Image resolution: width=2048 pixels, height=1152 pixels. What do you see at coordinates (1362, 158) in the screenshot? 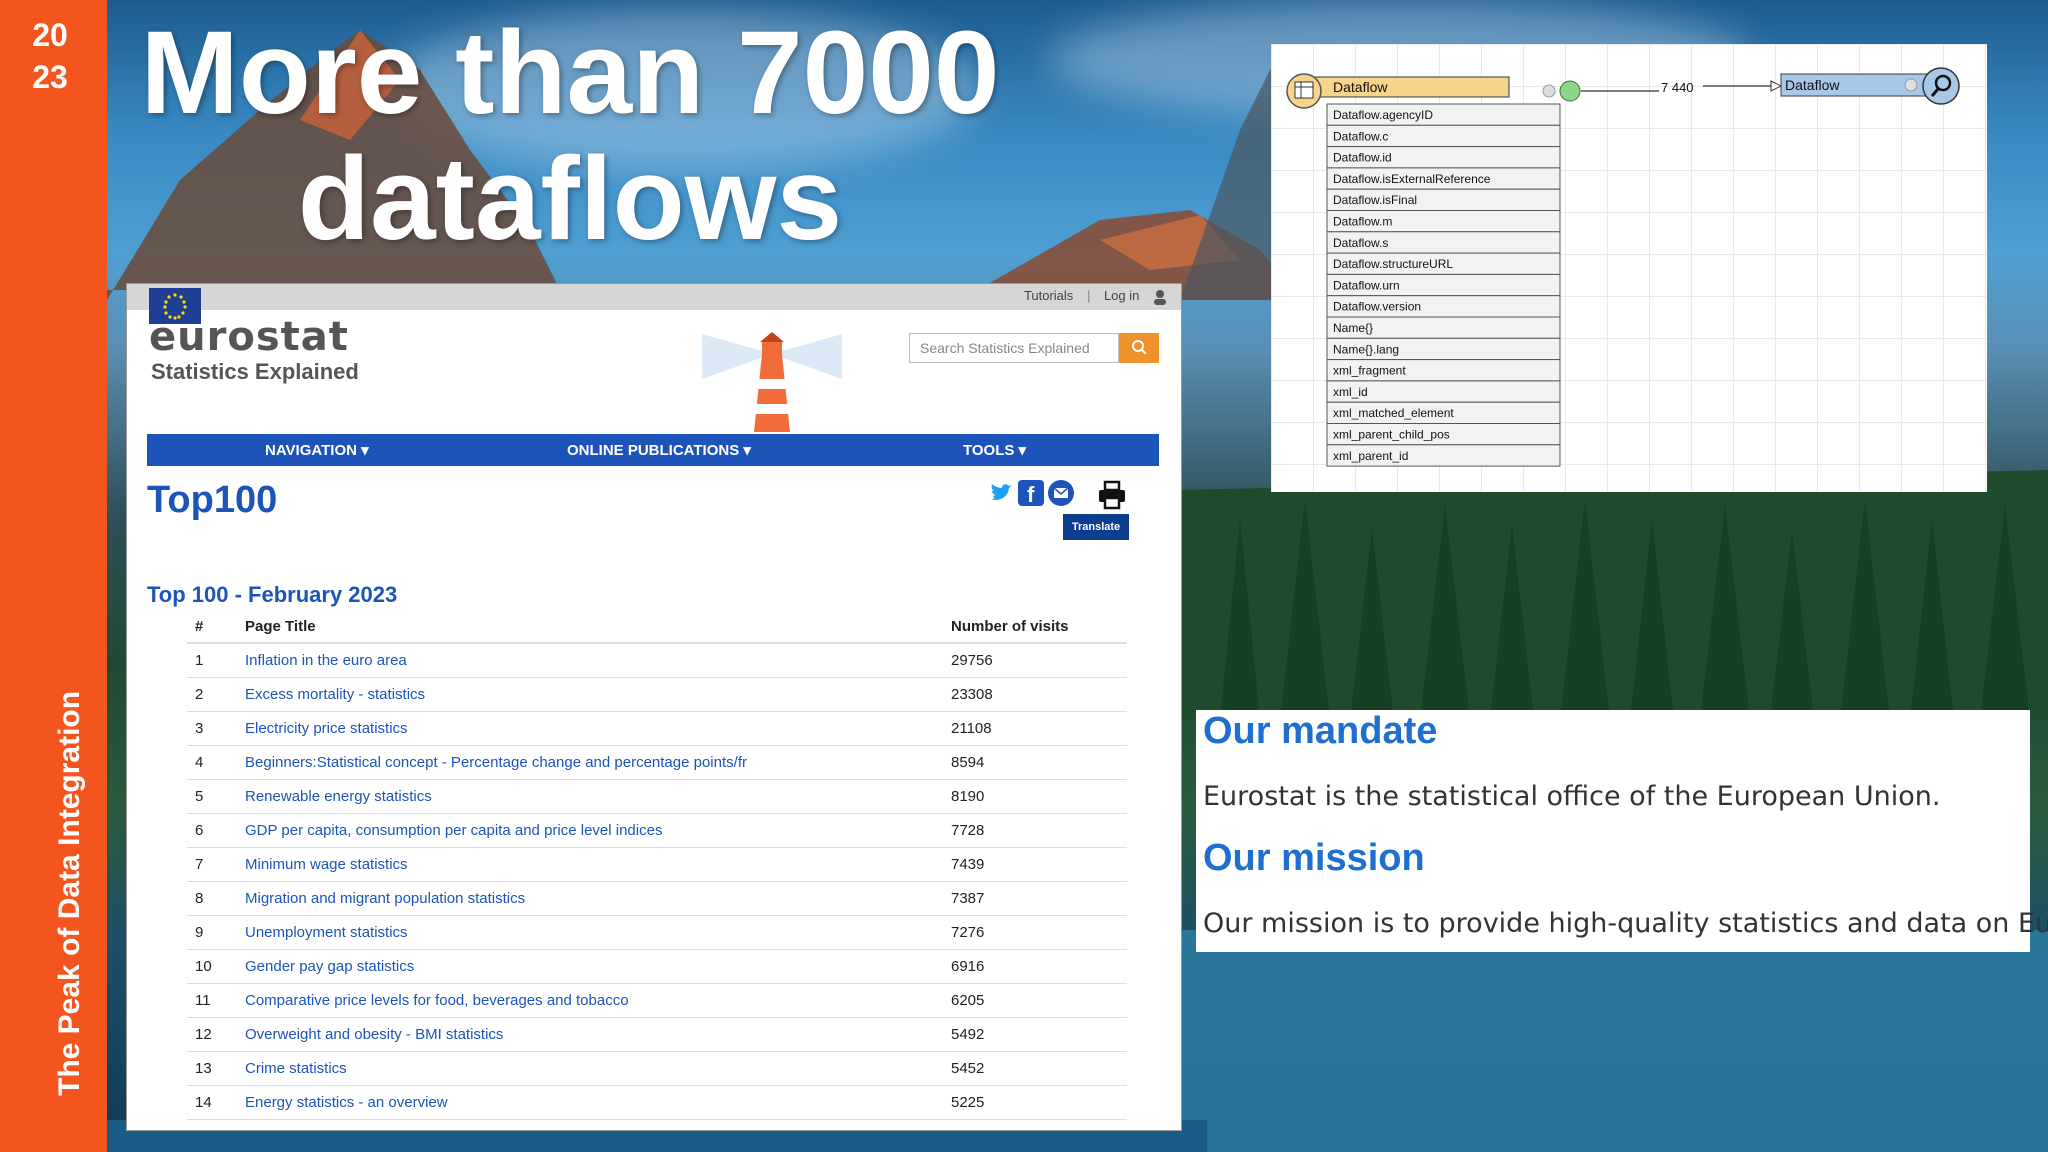
I see `attribute-label: Dataflow.id` at bounding box center [1362, 158].